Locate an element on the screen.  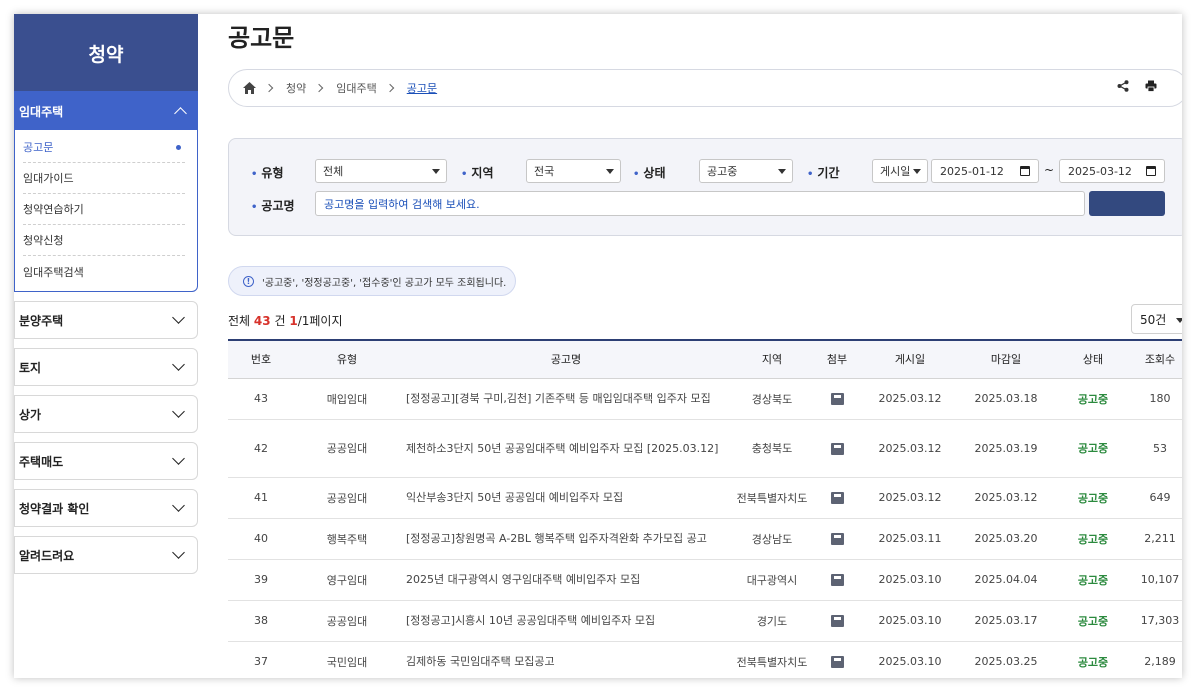
sidebar-item-practice: 청약연습하기 is located at coordinates (104, 209).